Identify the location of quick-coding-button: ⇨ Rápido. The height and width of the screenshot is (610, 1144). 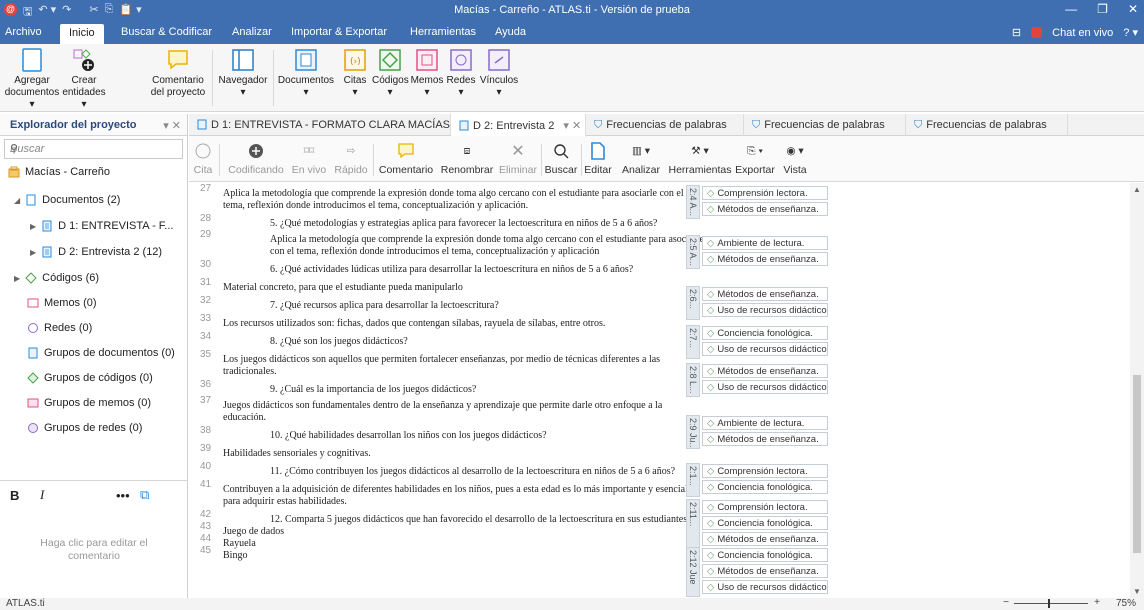
(351, 158).